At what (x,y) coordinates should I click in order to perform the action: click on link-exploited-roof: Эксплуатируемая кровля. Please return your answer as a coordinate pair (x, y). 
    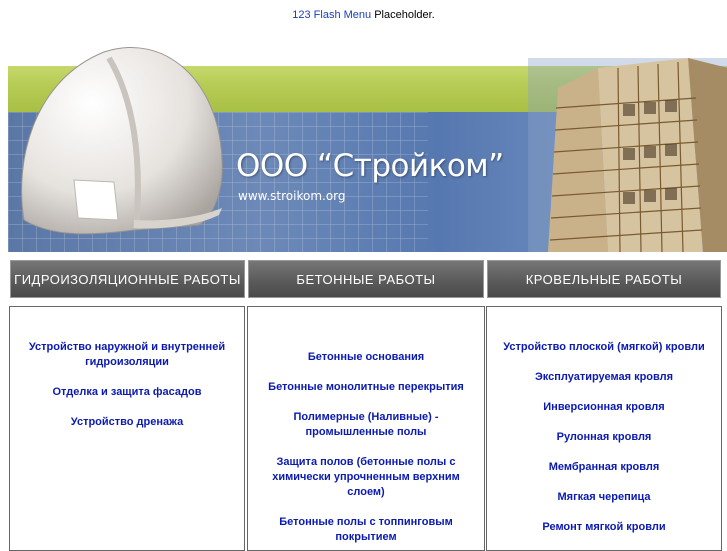
    Looking at the image, I should click on (604, 377).